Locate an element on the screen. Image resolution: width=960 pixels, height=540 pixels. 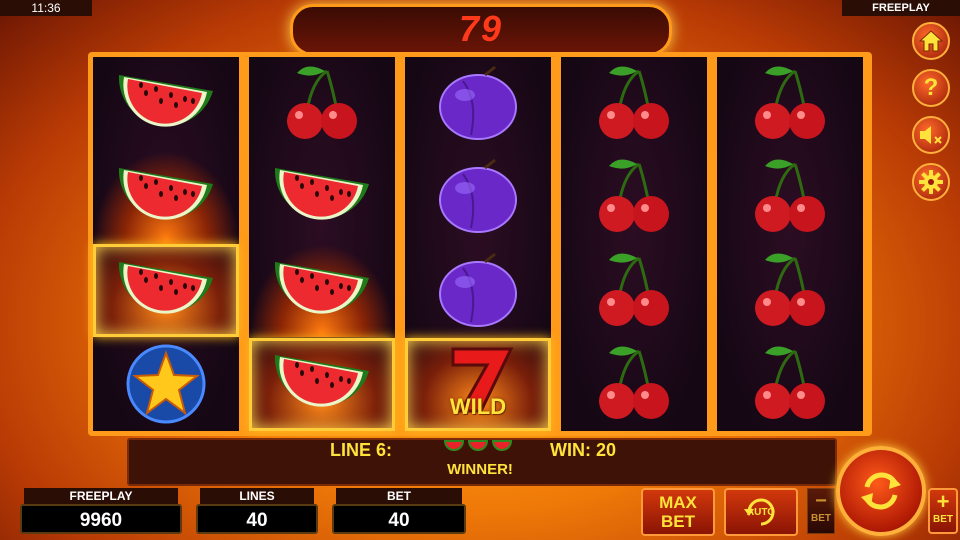
bet-decrease-button: − BET is located at coordinates (821, 511).